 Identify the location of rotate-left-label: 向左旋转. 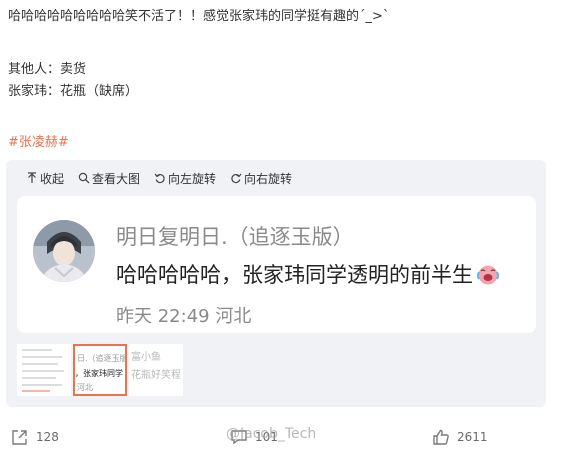
(192, 178).